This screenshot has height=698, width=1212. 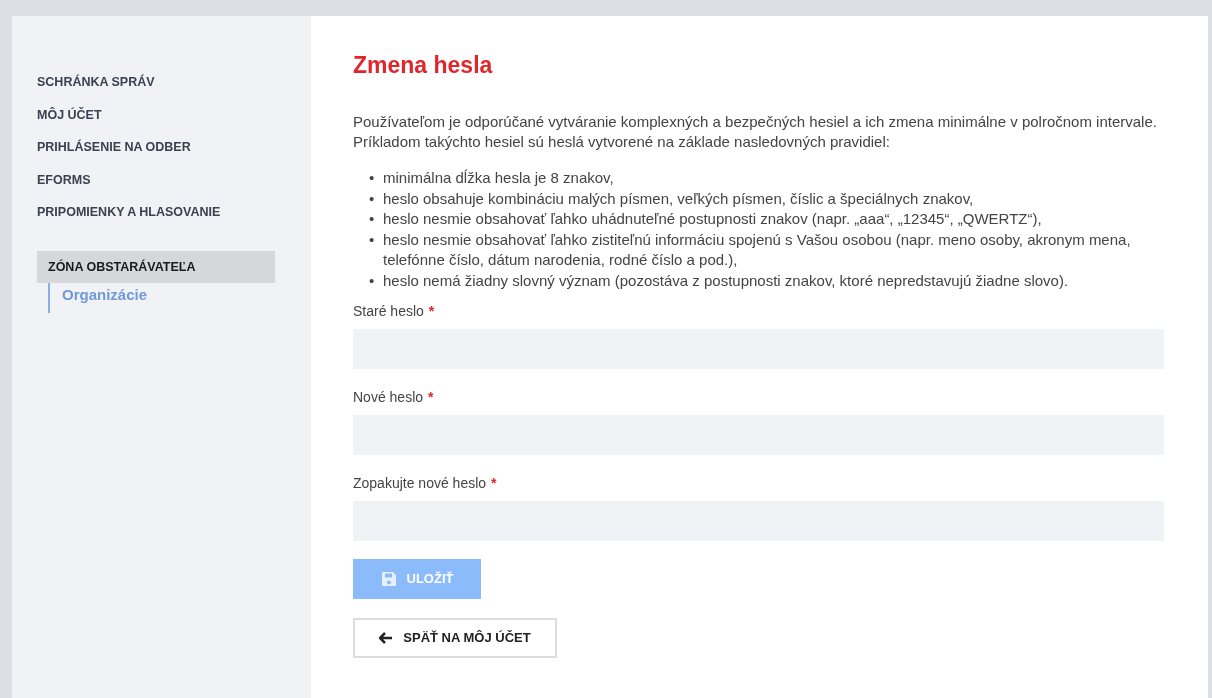 I want to click on intro-paragraph: Používateľom je odporúčané vytváranie komplexných a bezpečných hesiel a ich zmena minimálne v polročnom intervale. Príkladom takýchto hesiel sú heslá vytvorené na základe nasledovných pravidiel:, so click(x=755, y=132).